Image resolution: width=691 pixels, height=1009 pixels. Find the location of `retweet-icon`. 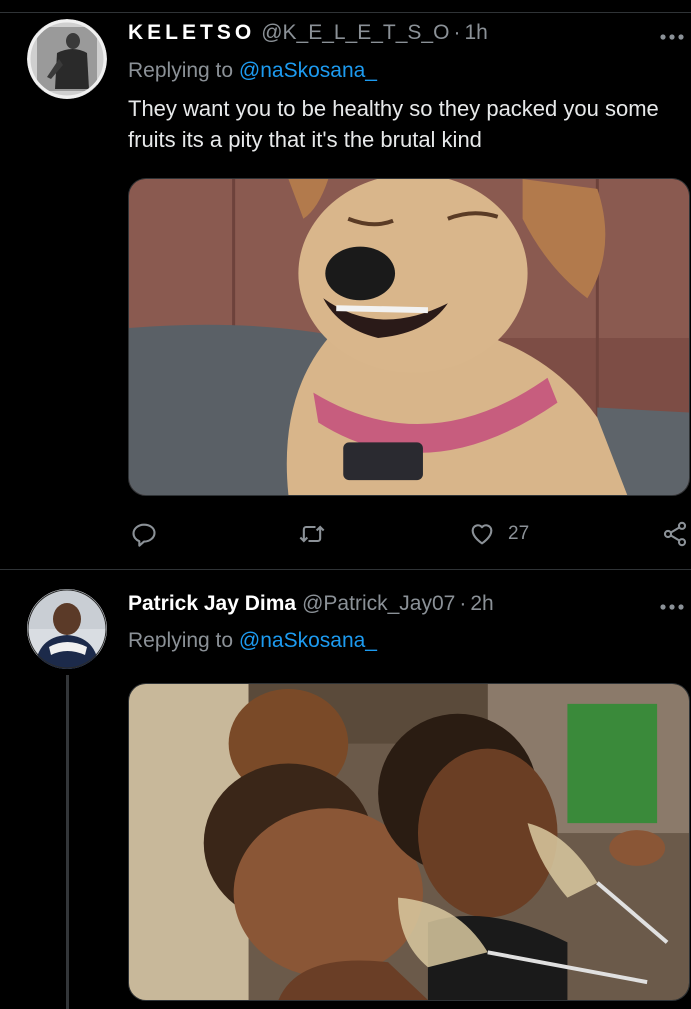

retweet-icon is located at coordinates (312, 534).